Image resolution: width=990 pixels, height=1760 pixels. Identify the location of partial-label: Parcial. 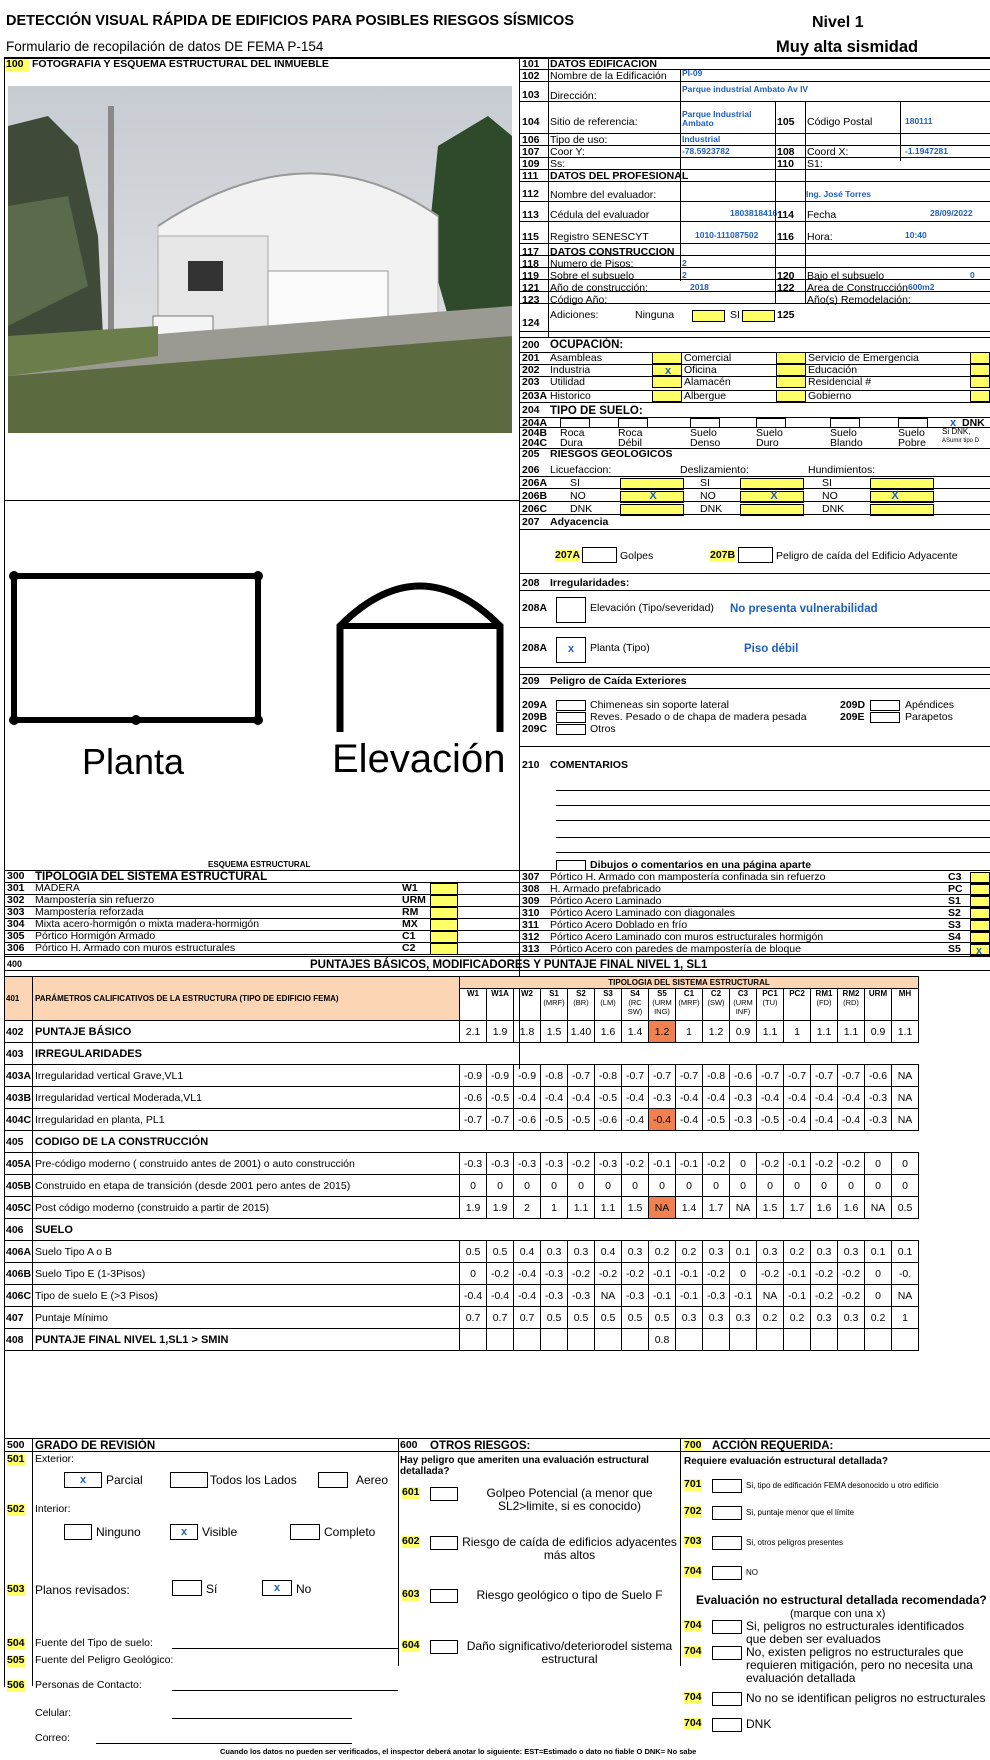
(124, 1480).